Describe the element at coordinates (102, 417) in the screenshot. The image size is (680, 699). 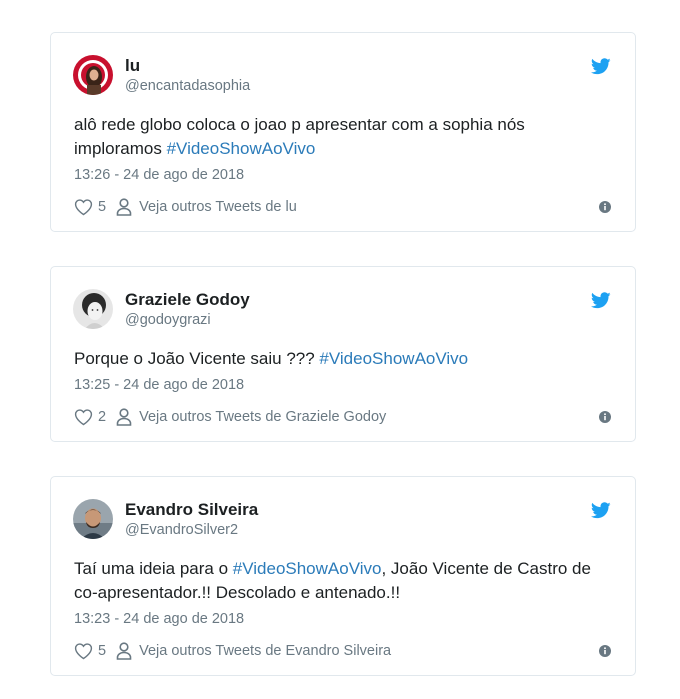
I see `like-count: 2` at that location.